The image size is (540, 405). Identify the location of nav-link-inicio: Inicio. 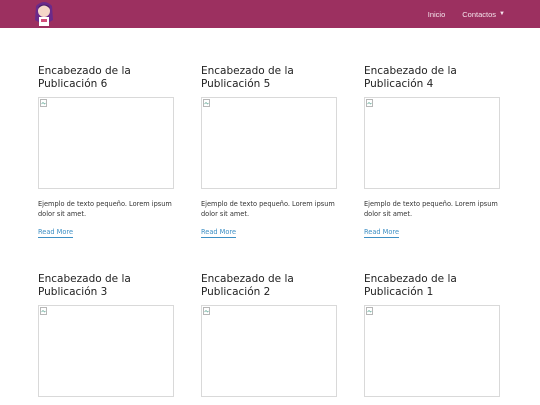
(437, 14).